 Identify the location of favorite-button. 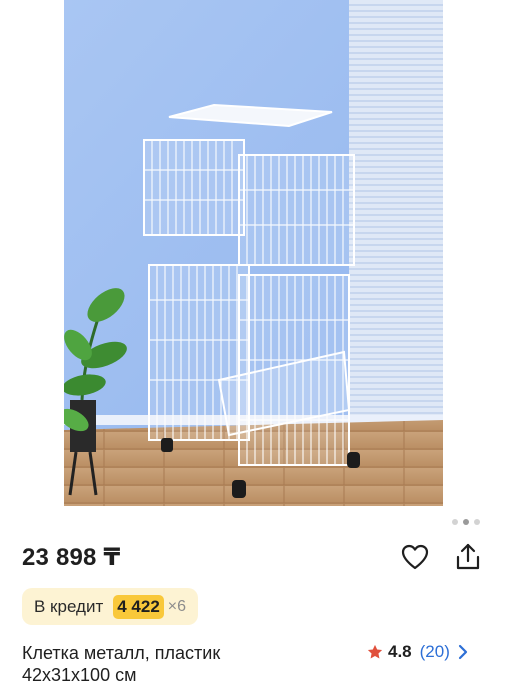
(415, 557).